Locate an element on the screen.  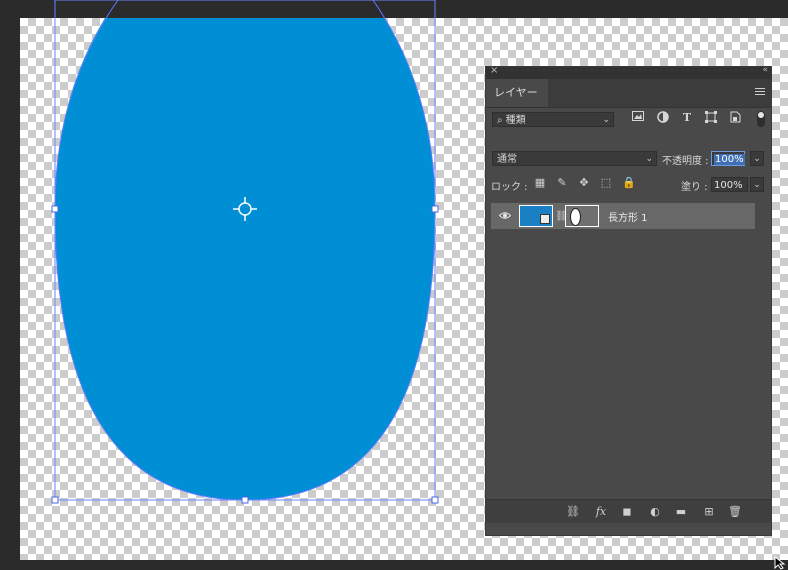
collapse-panel-icon: « is located at coordinates (764, 70).